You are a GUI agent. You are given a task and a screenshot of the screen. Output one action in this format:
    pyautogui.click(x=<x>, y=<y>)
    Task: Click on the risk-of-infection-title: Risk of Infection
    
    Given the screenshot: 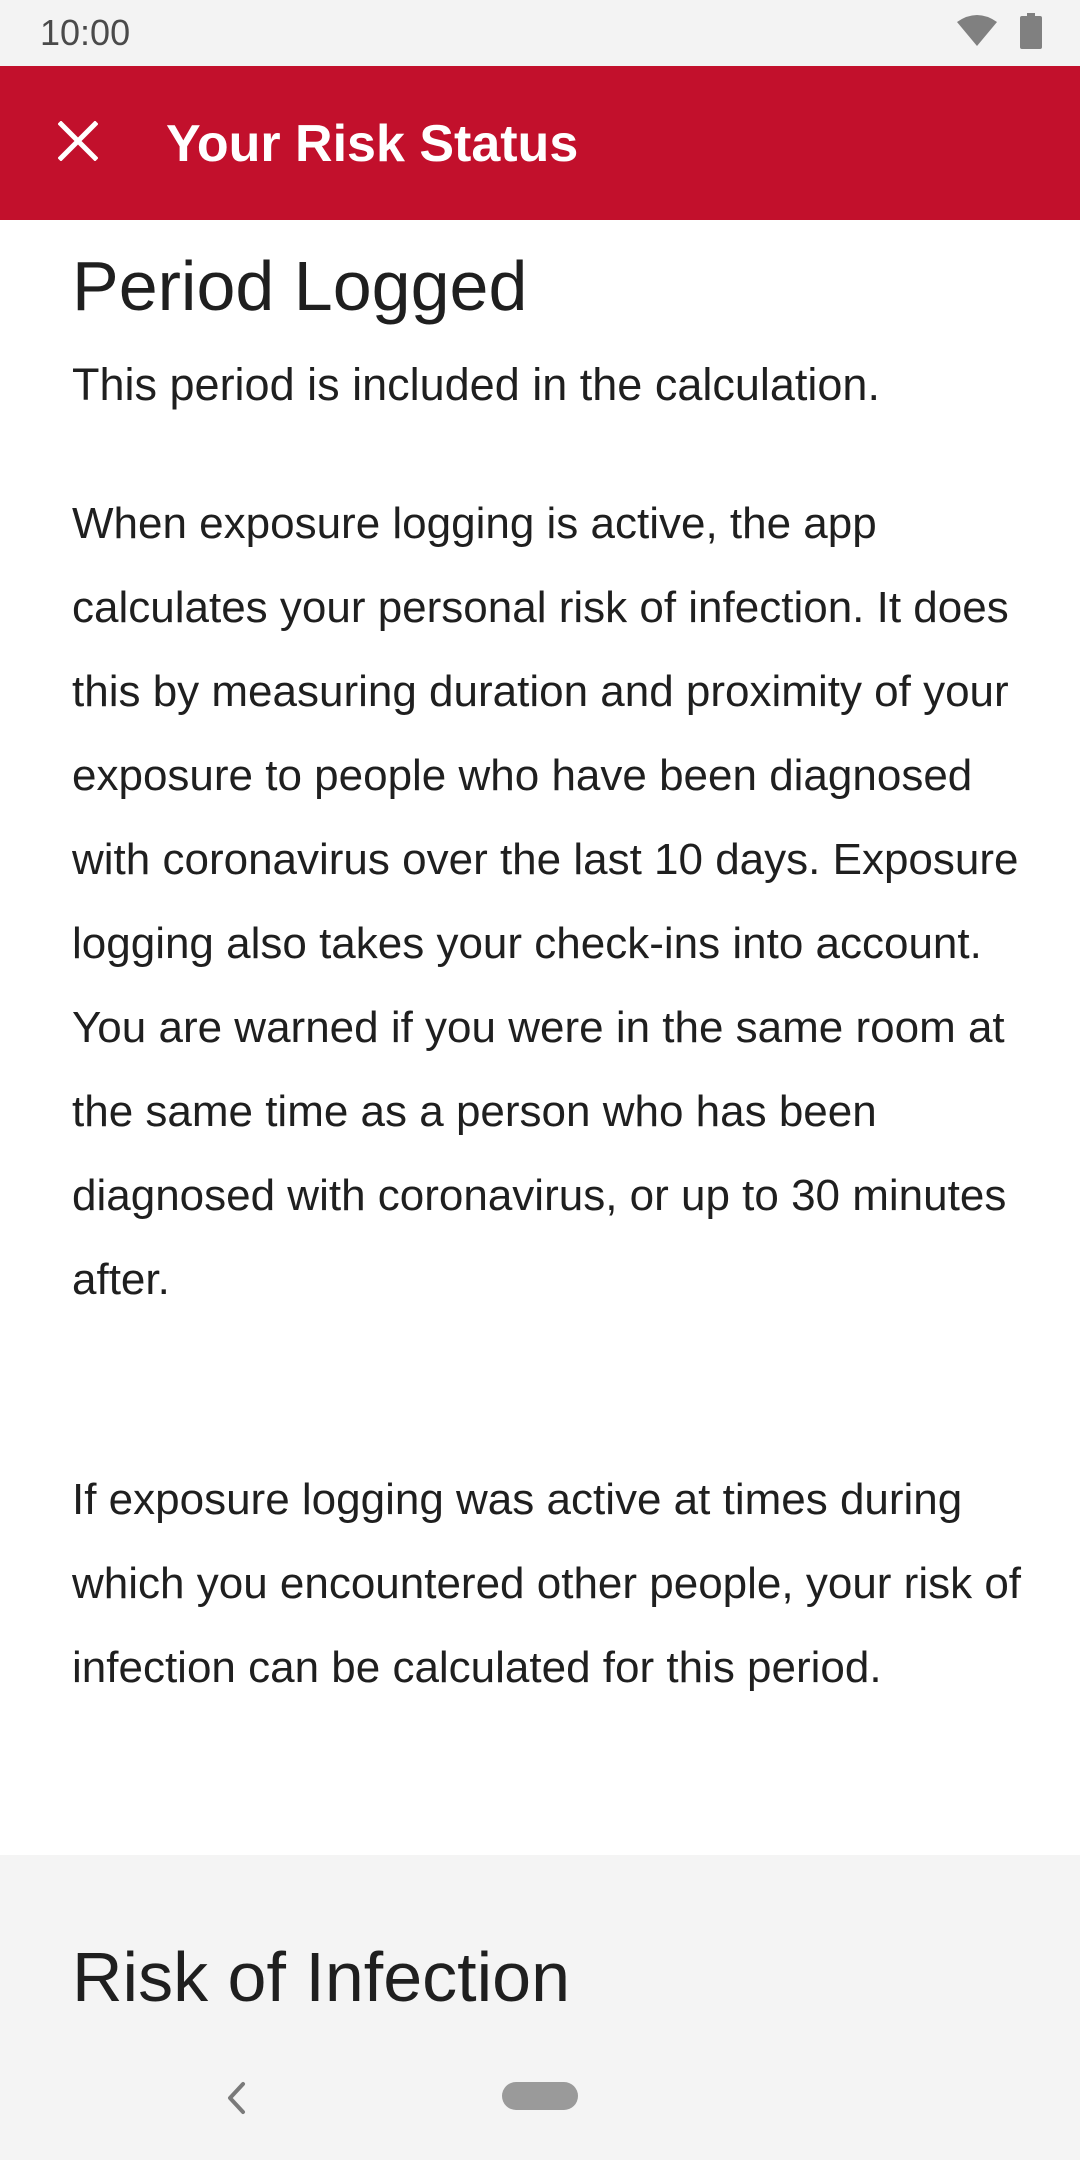 What is the action you would take?
    pyautogui.click(x=321, y=1977)
    